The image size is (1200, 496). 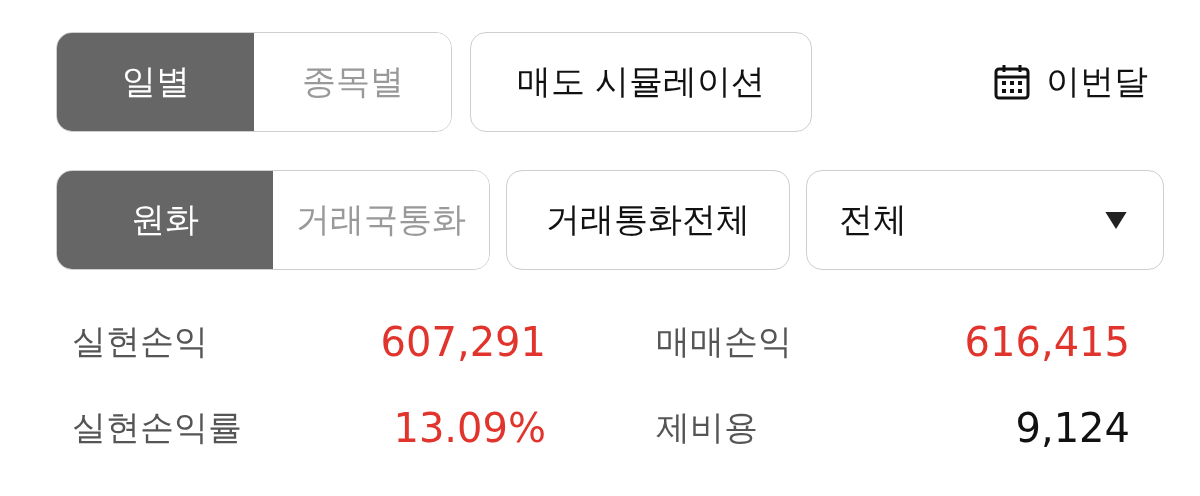 What do you see at coordinates (1072, 428) in the screenshot?
I see `summary-value: 9,124` at bounding box center [1072, 428].